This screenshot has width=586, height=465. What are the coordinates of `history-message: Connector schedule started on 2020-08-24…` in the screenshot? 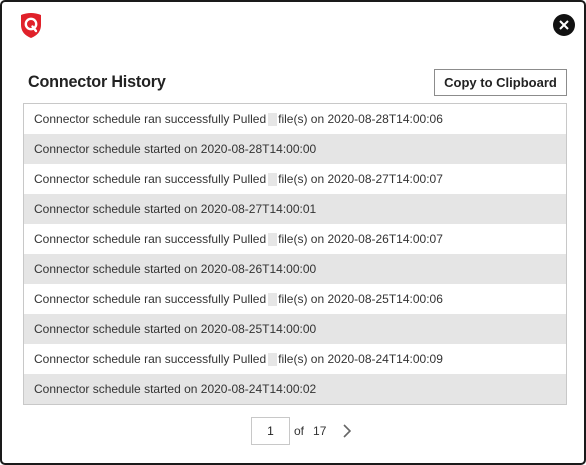 It's located at (175, 389).